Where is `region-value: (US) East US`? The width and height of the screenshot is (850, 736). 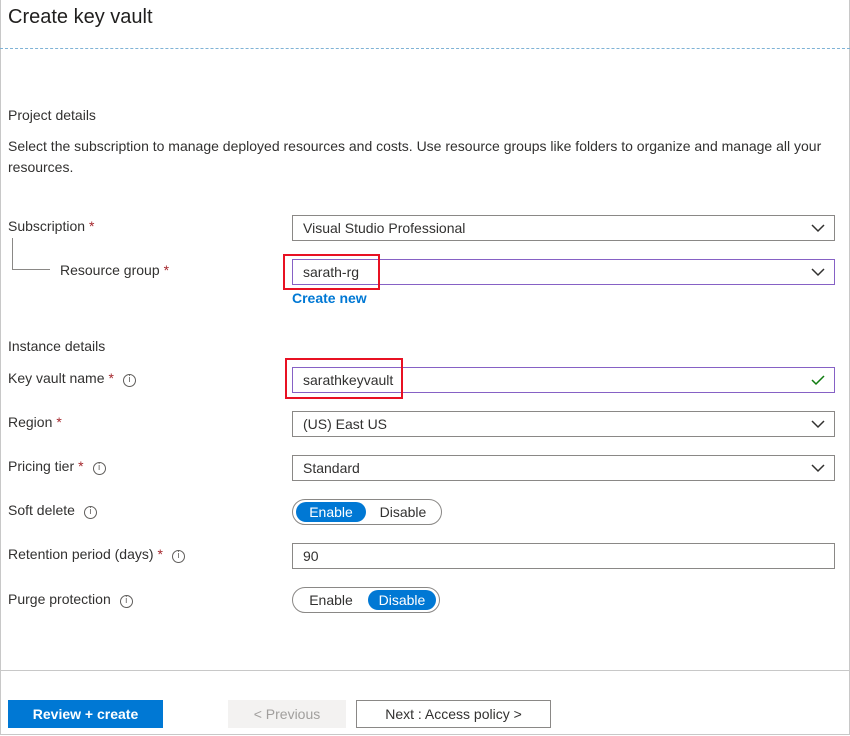 region-value: (US) East US is located at coordinates (345, 424).